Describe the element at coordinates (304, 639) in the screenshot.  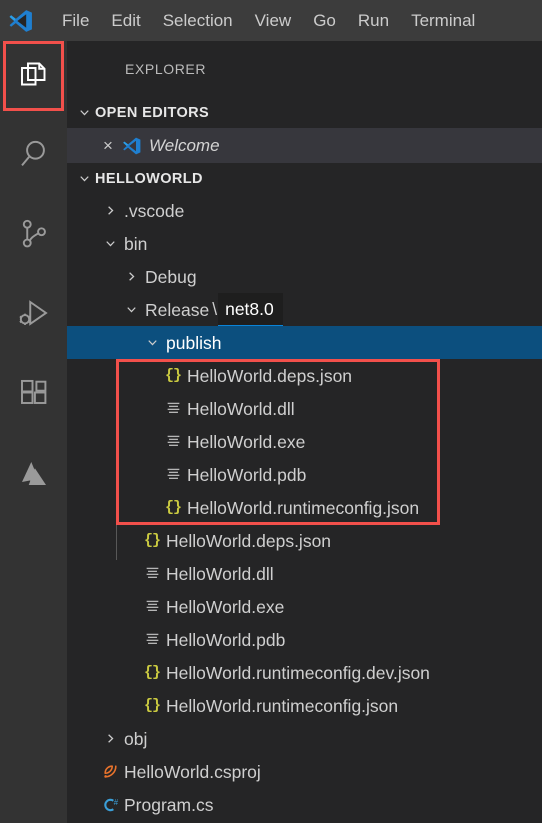
I see `tree-file-rel-pdb: HelloWorld.pdb` at that location.